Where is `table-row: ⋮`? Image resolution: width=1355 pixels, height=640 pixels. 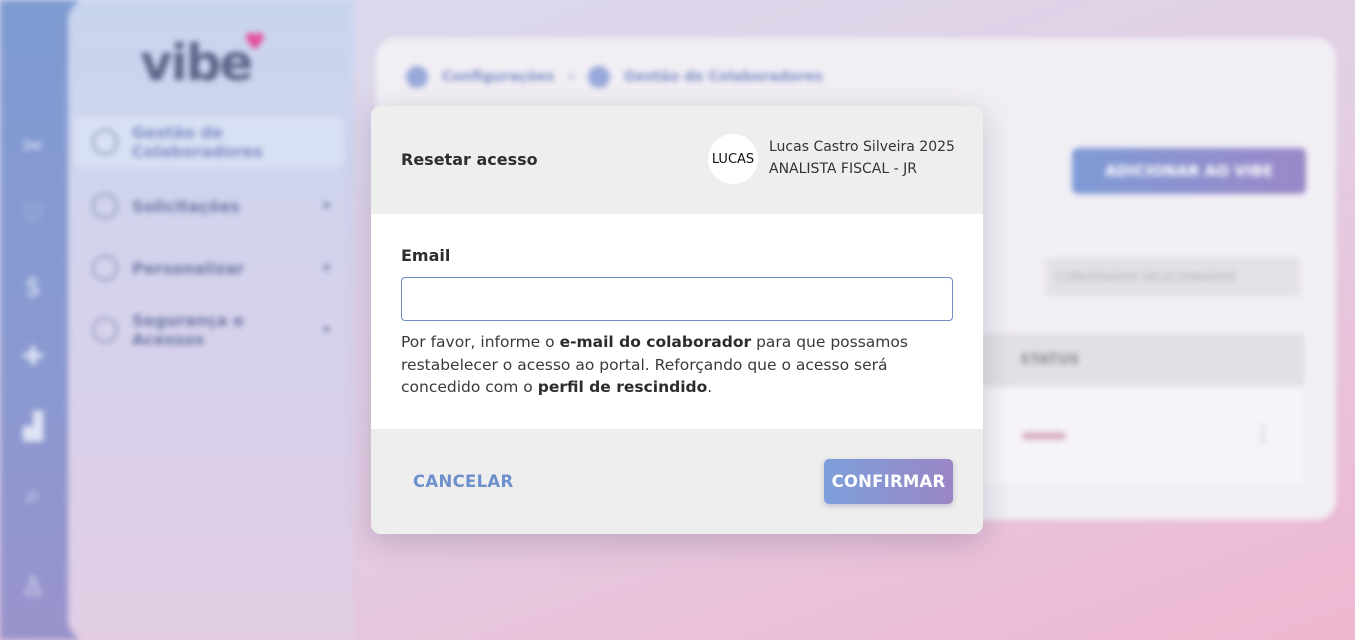 table-row: ⋮ is located at coordinates (1143, 436).